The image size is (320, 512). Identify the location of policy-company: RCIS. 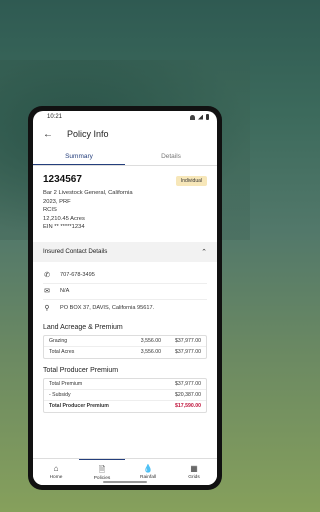
(50, 210).